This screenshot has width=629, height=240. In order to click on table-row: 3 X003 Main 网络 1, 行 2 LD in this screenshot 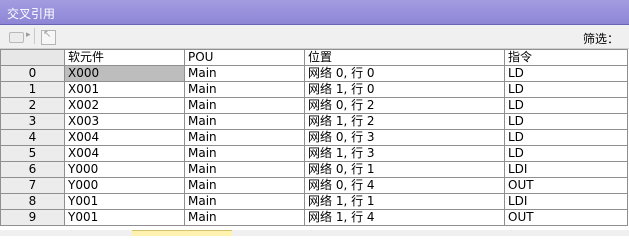, I will do `click(314, 121)`.